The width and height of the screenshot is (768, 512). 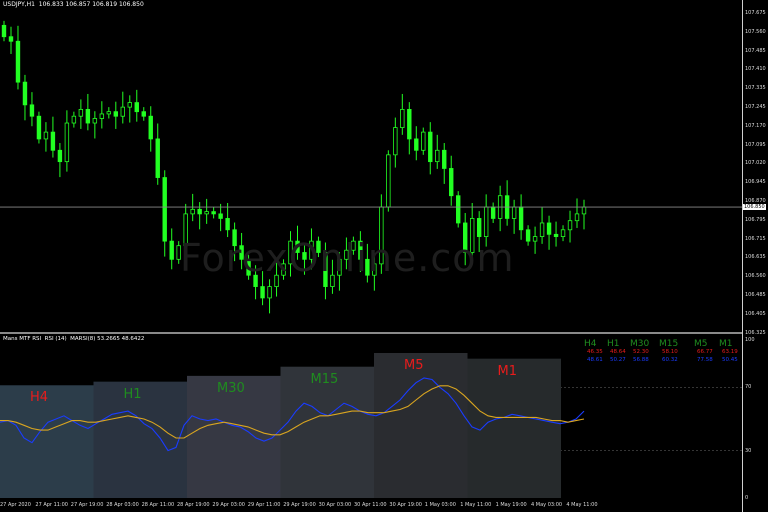 I want to click on time-label: 29 Apr 11:00, so click(x=264, y=505).